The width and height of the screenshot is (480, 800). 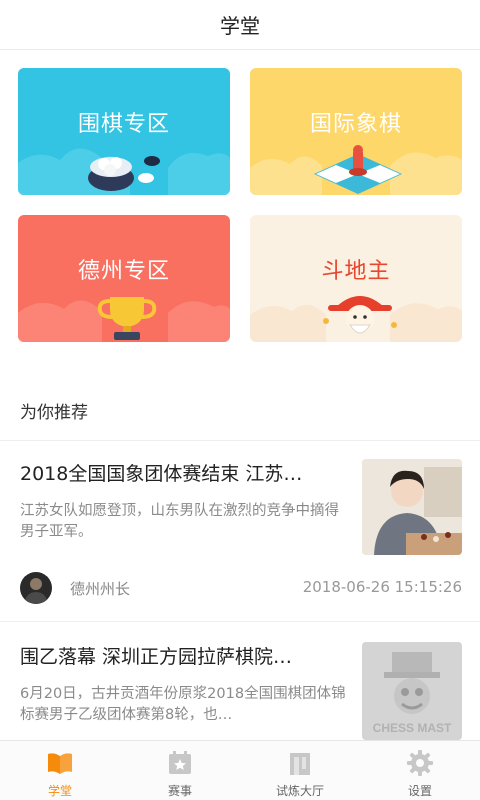 What do you see at coordinates (382, 587) in the screenshot?
I see `publish-time: 2018-06-26 15:15:26` at bounding box center [382, 587].